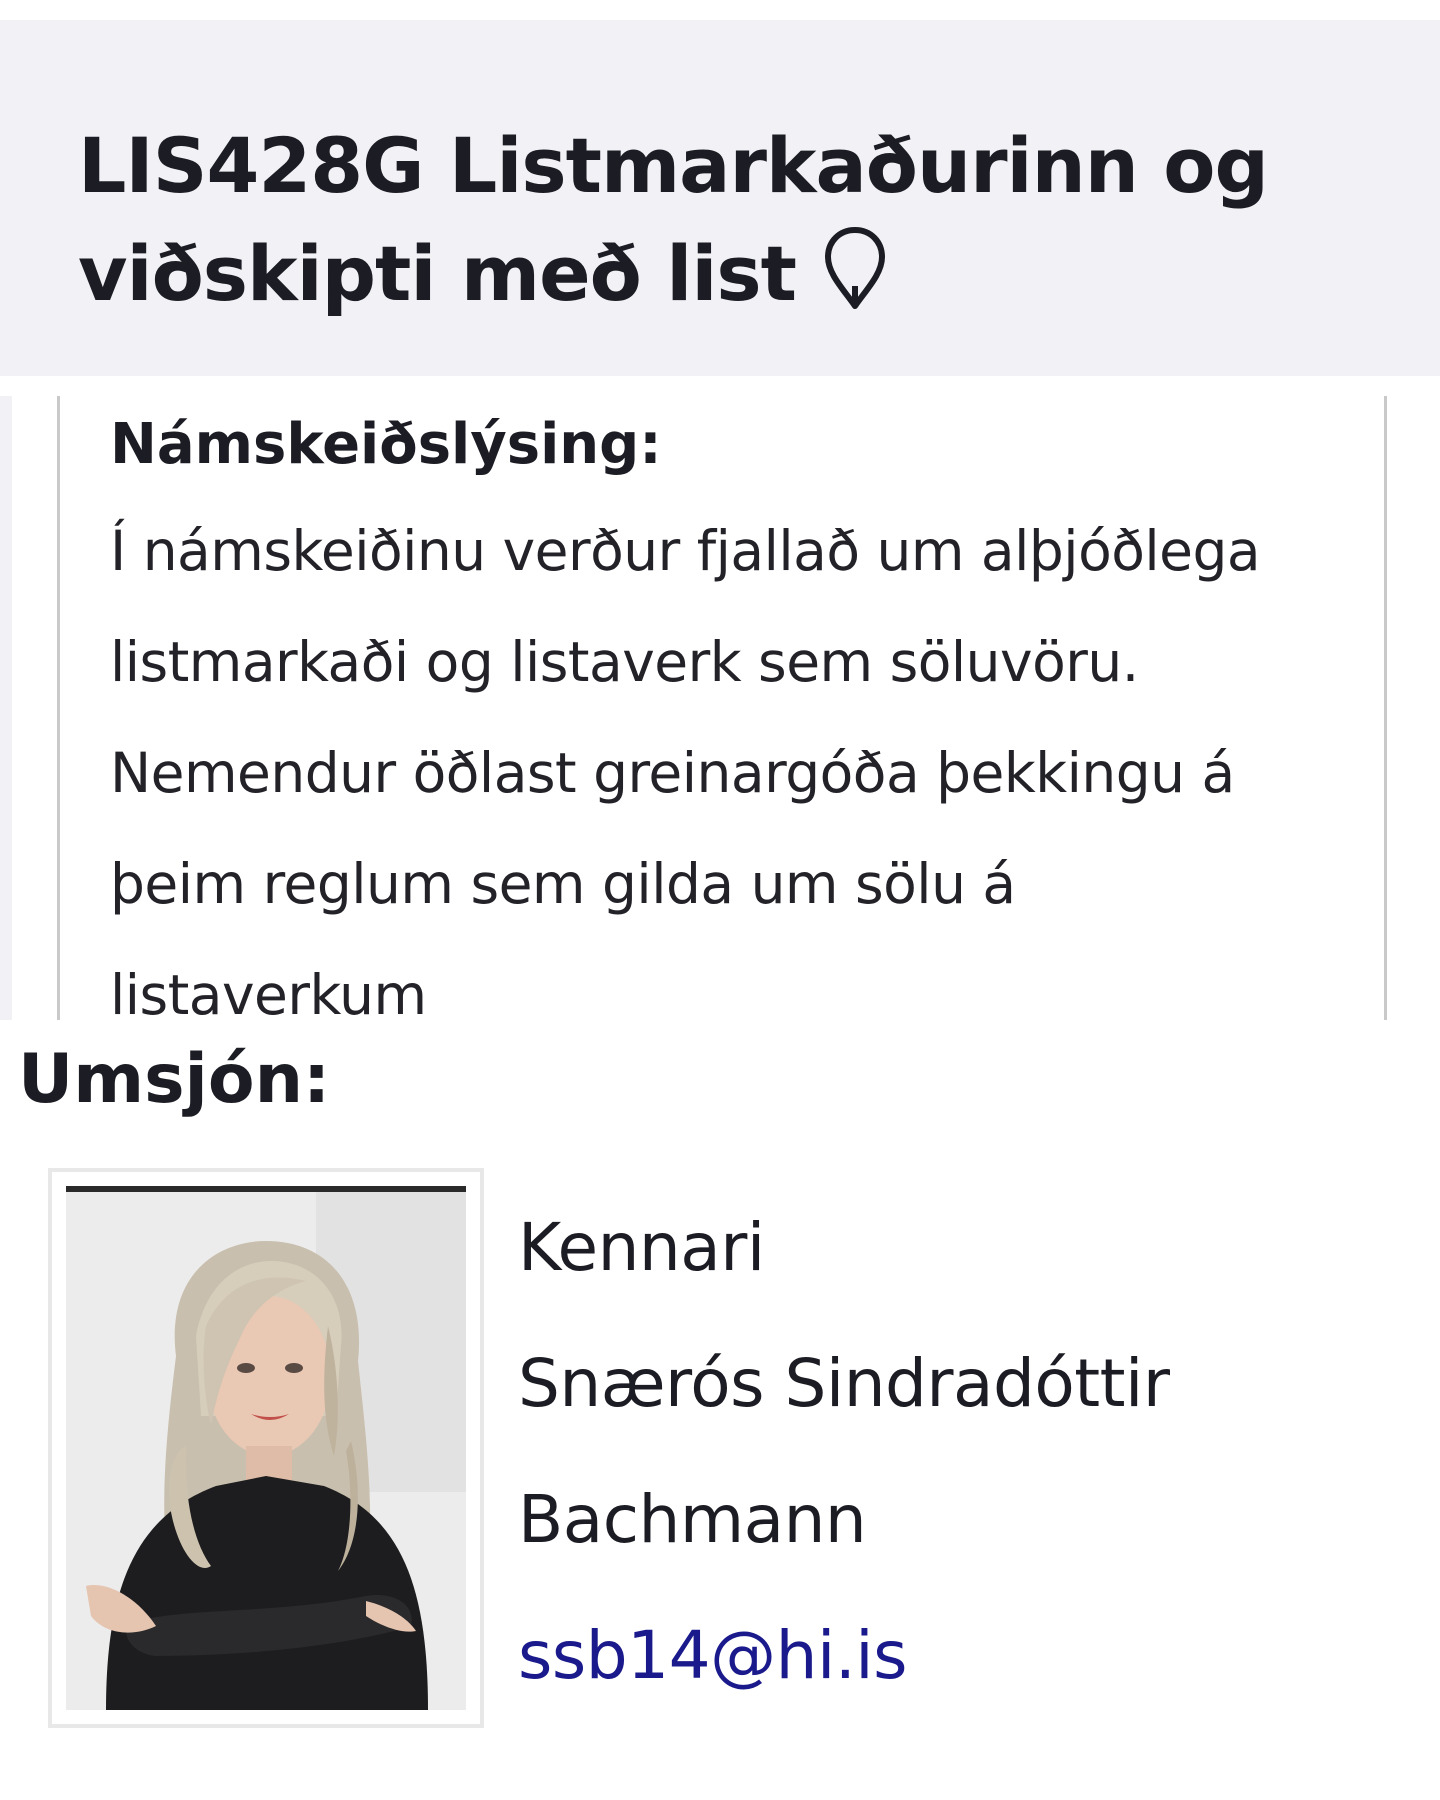 Image resolution: width=1440 pixels, height=1800 pixels. I want to click on teacher-photo-frame, so click(266, 1448).